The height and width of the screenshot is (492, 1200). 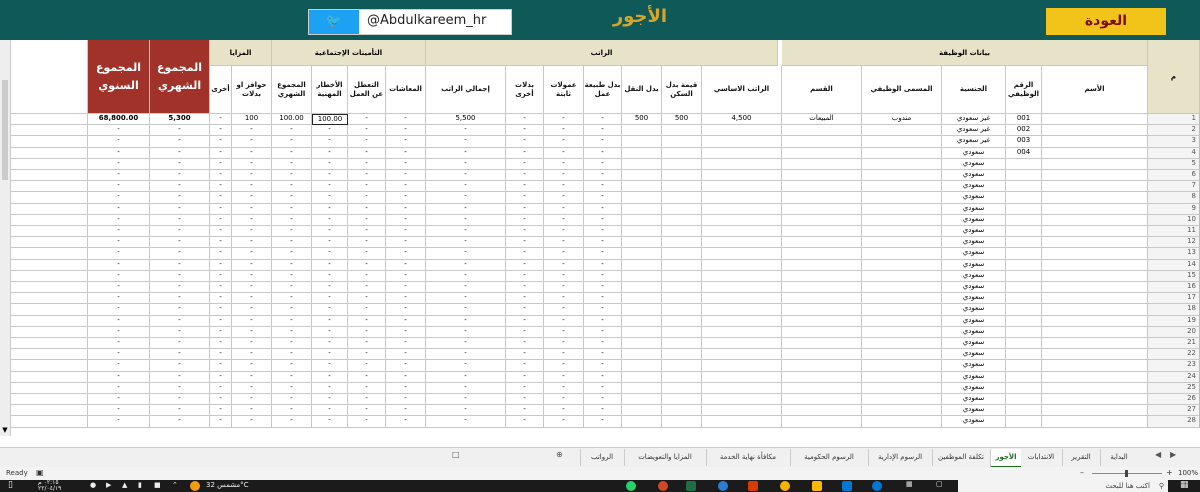 What do you see at coordinates (93, 485) in the screenshot?
I see `microphone-icon: ●` at bounding box center [93, 485].